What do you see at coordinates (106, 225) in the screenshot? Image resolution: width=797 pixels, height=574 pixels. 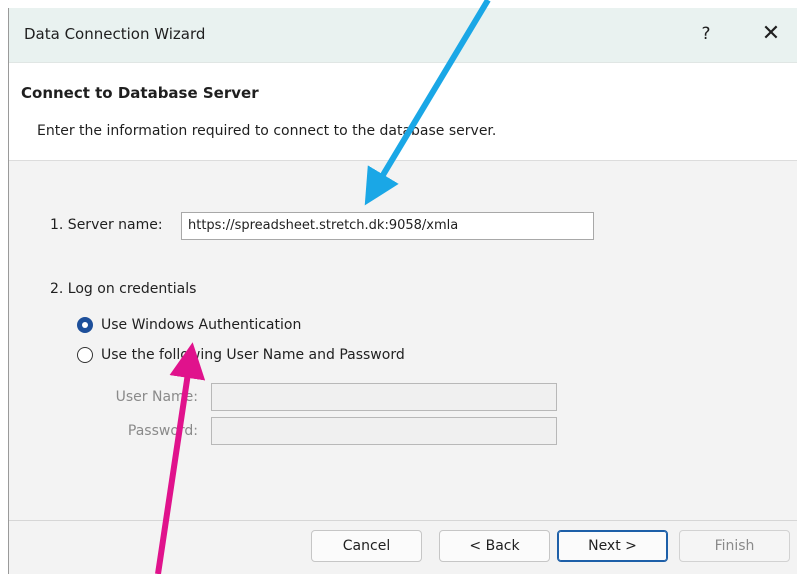 I see `server-name-label: 1. Server name:` at bounding box center [106, 225].